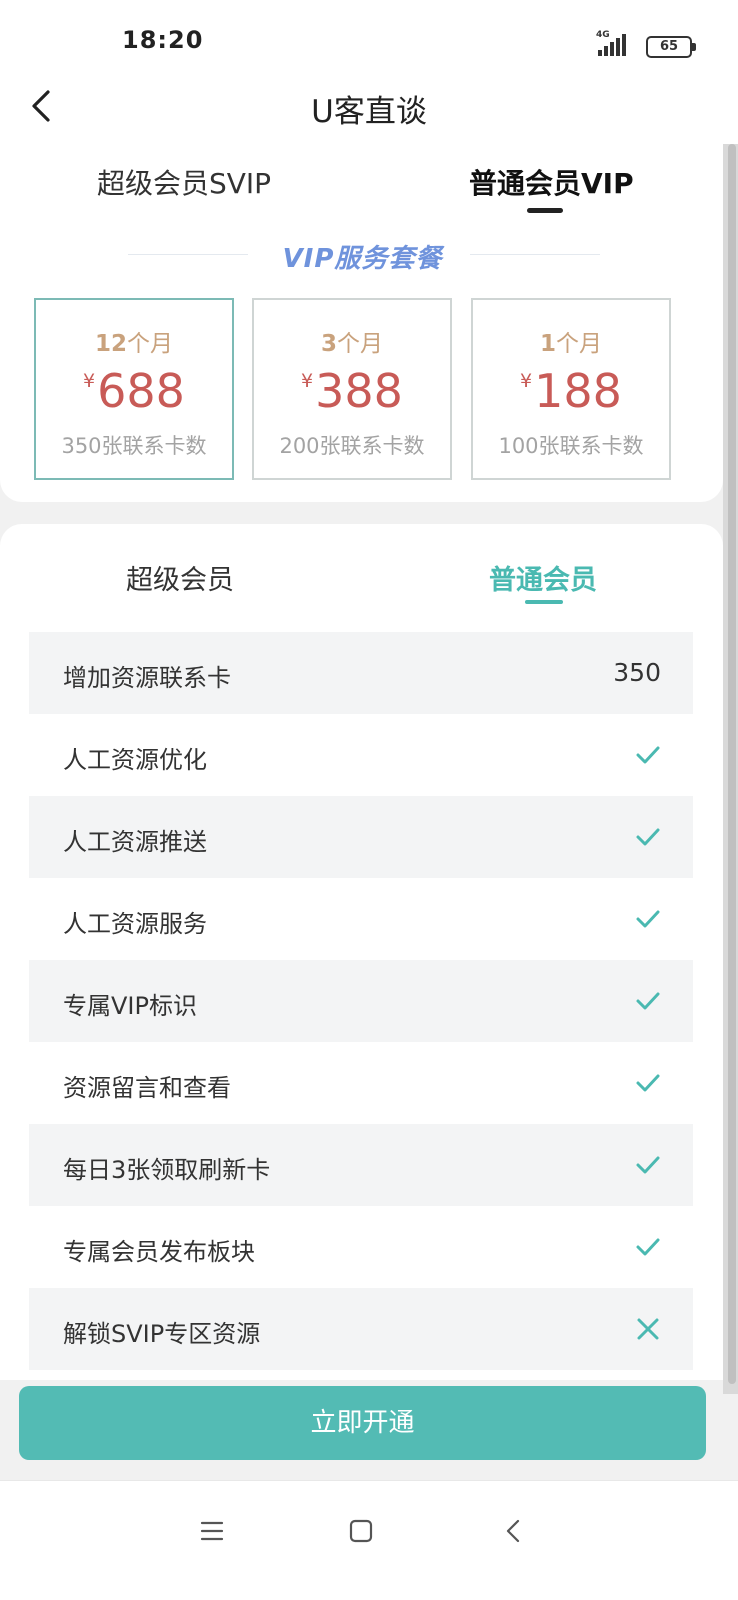  I want to click on scrollbar-thumb, so click(732, 764).